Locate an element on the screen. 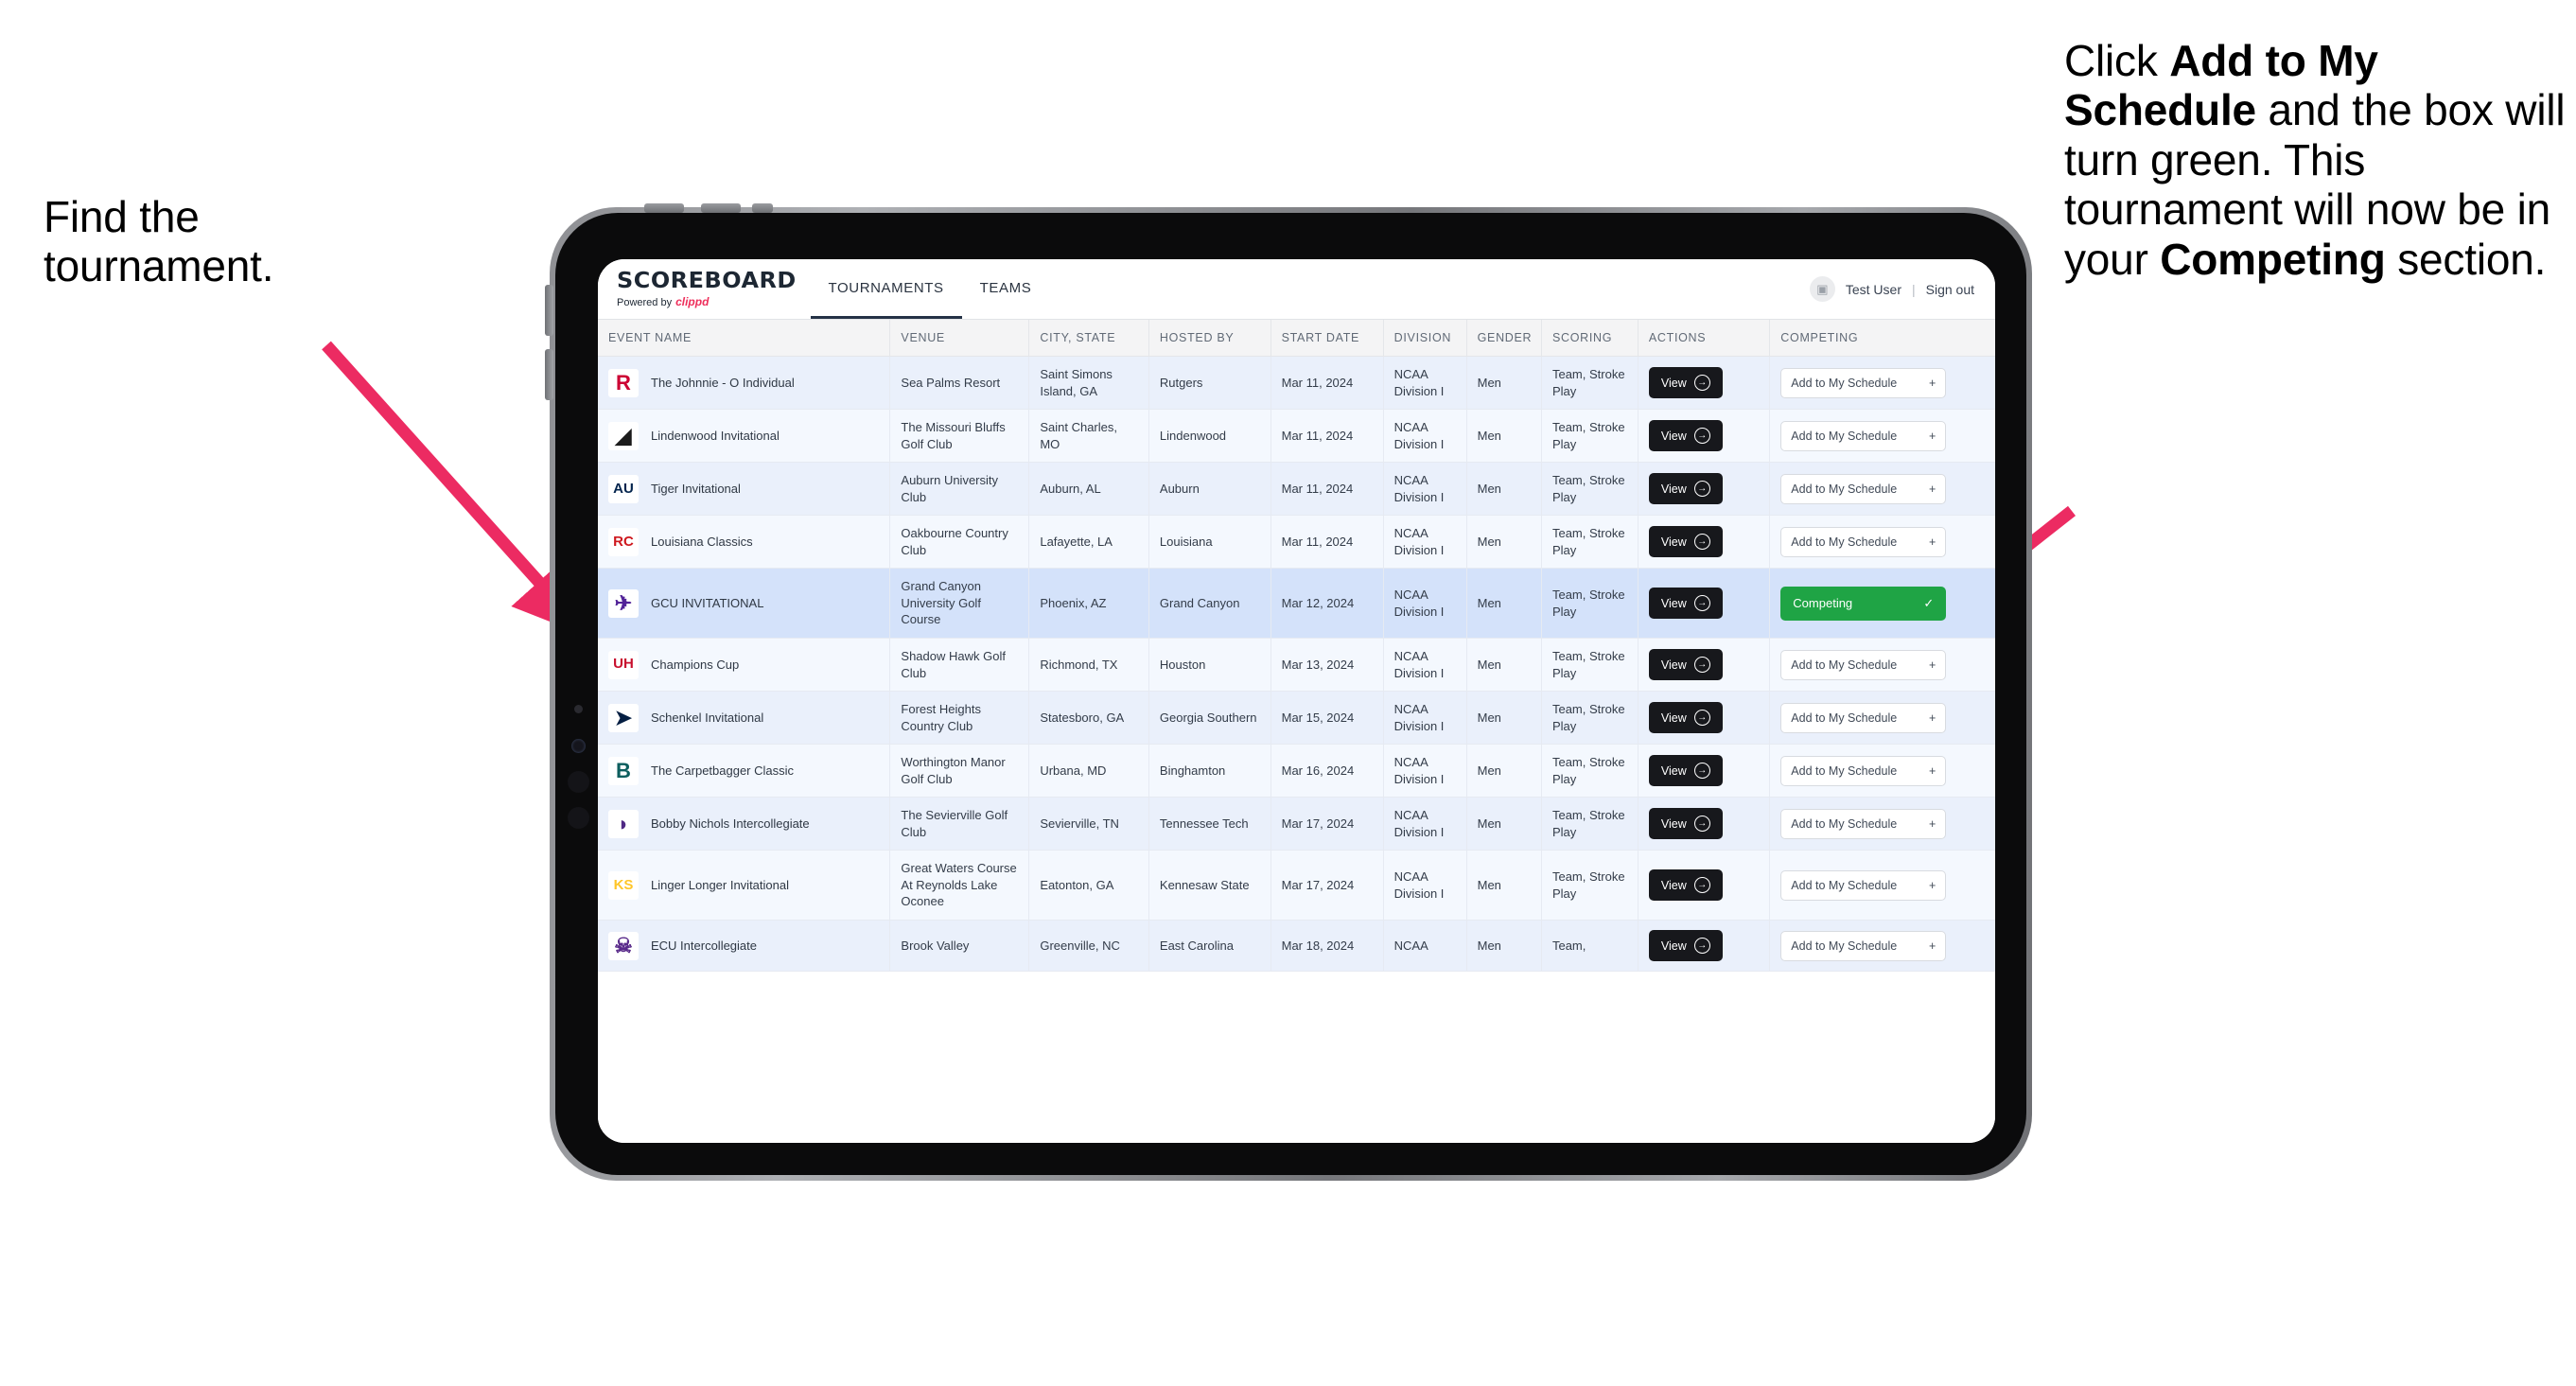 The height and width of the screenshot is (1386, 2576). primary-nav: TOURNAMENTS TEAMS is located at coordinates (930, 289).